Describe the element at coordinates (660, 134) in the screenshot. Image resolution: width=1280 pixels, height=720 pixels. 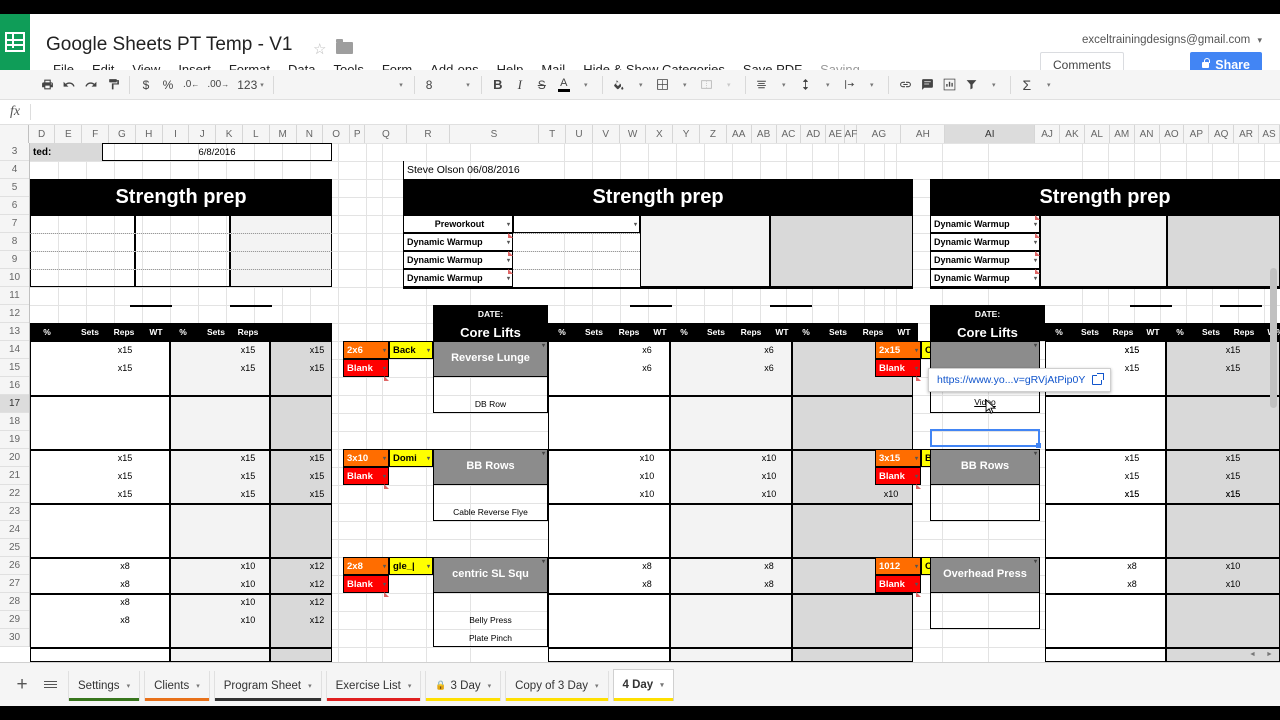
I see `column-header-x: X` at that location.